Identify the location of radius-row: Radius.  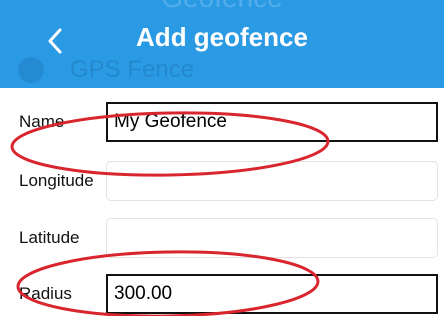
(222, 294).